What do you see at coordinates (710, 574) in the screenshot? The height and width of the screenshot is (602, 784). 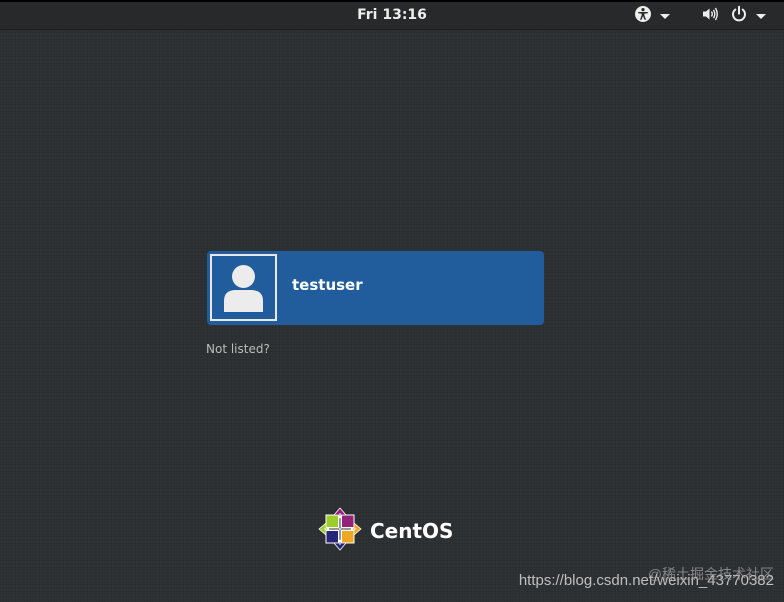 I see `watermark-logo: @稀土掘金技术社区` at bounding box center [710, 574].